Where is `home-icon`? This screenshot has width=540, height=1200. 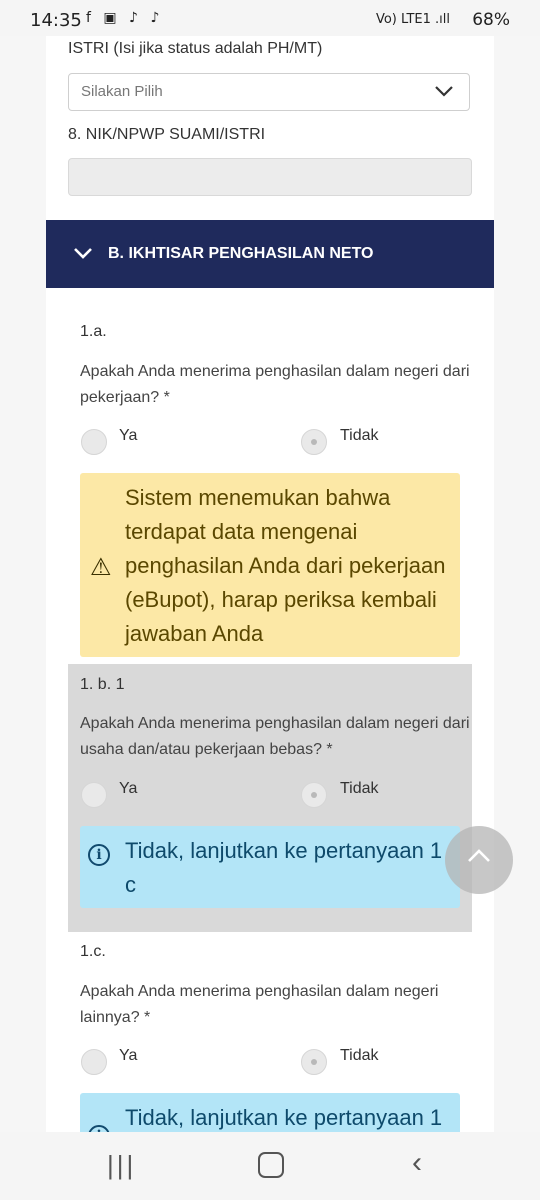 home-icon is located at coordinates (271, 1165).